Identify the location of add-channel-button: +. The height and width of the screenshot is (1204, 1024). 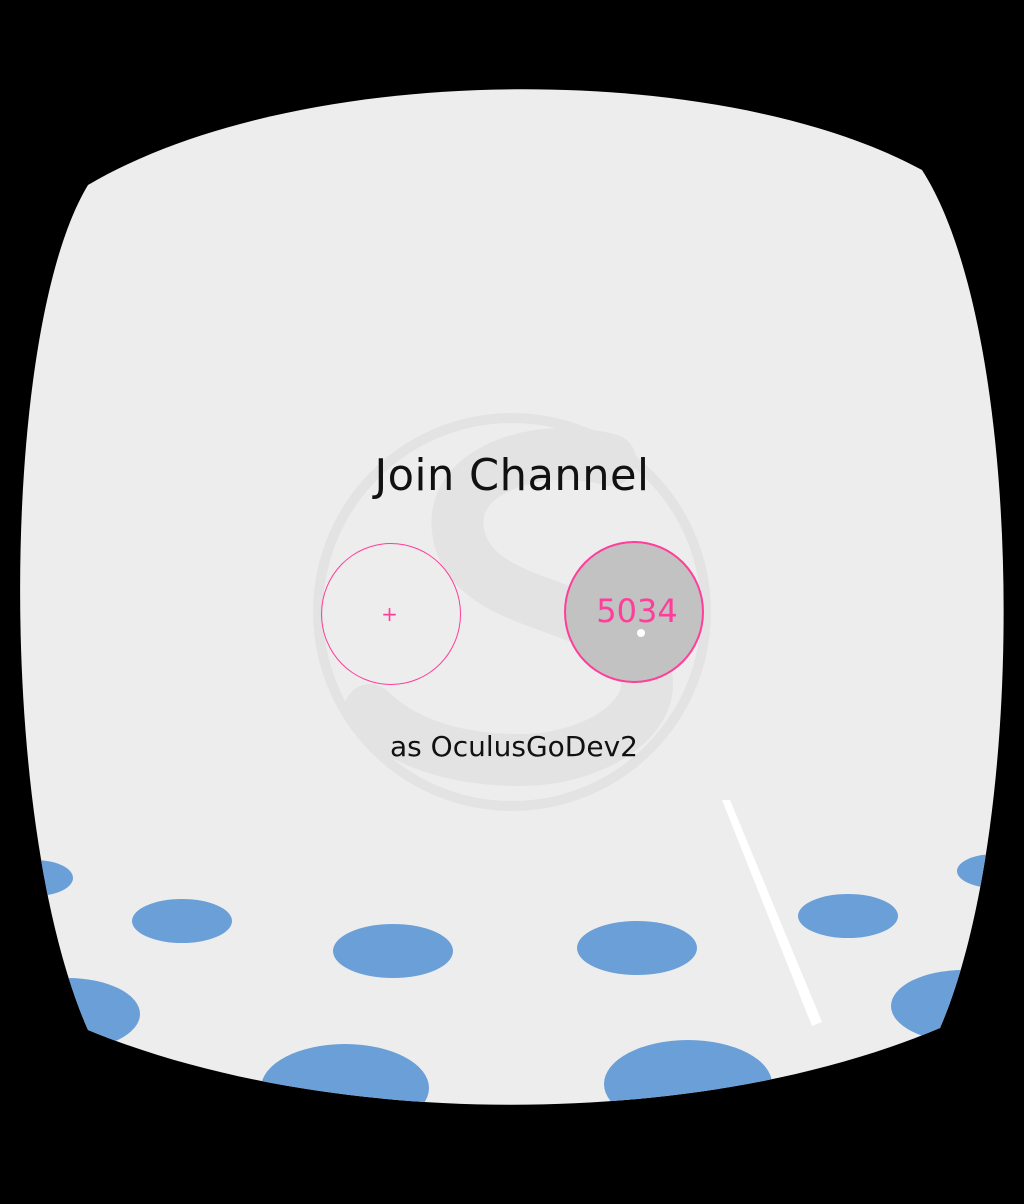
(391, 614).